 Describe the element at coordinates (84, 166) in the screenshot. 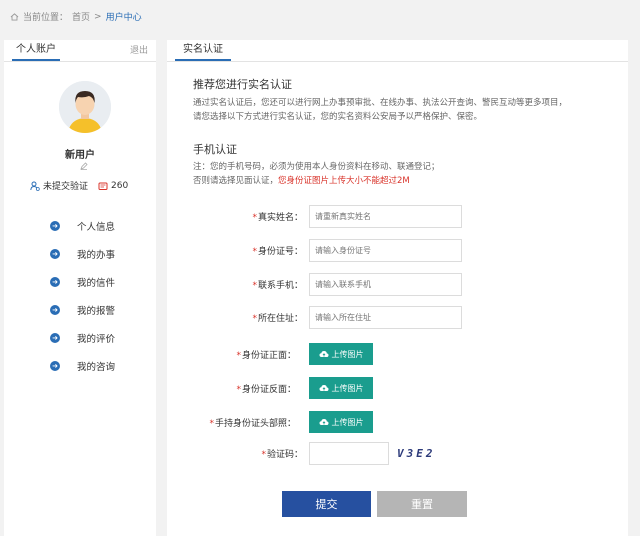

I see `edit-icon` at that location.